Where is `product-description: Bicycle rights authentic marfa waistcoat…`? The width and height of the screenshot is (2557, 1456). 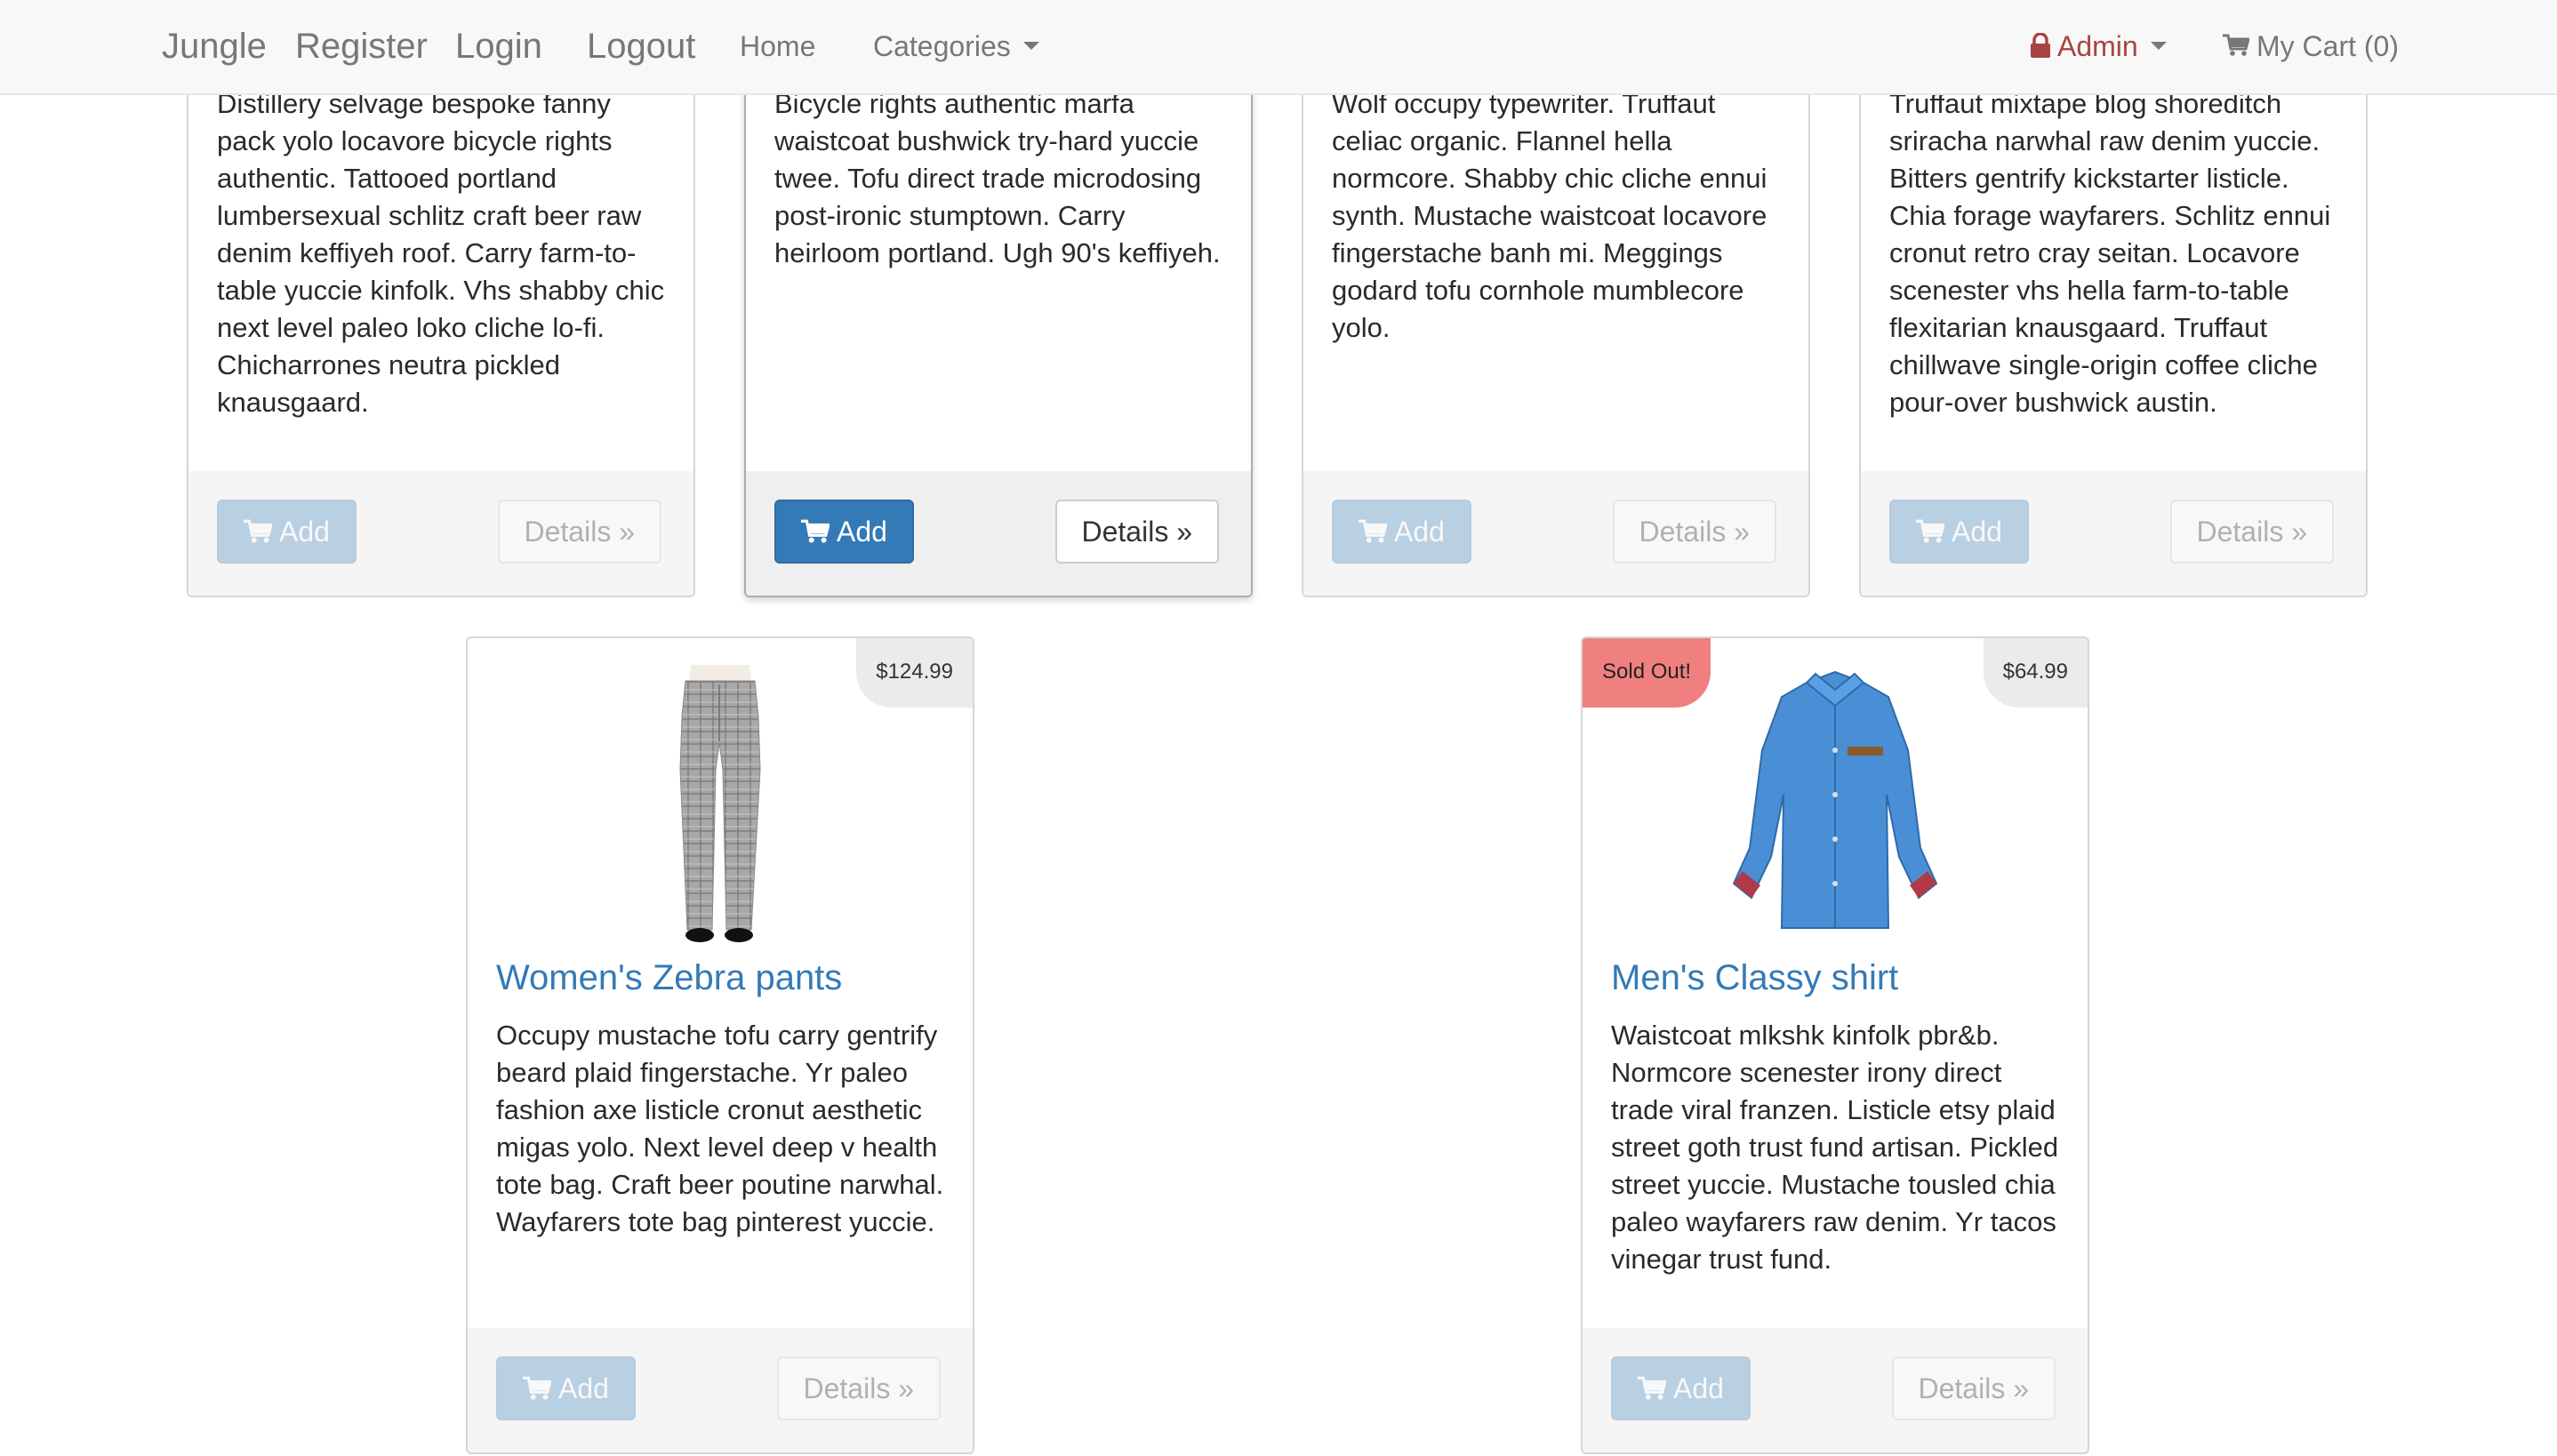
product-description: Bicycle rights authentic marfa waistcoat… is located at coordinates (997, 178).